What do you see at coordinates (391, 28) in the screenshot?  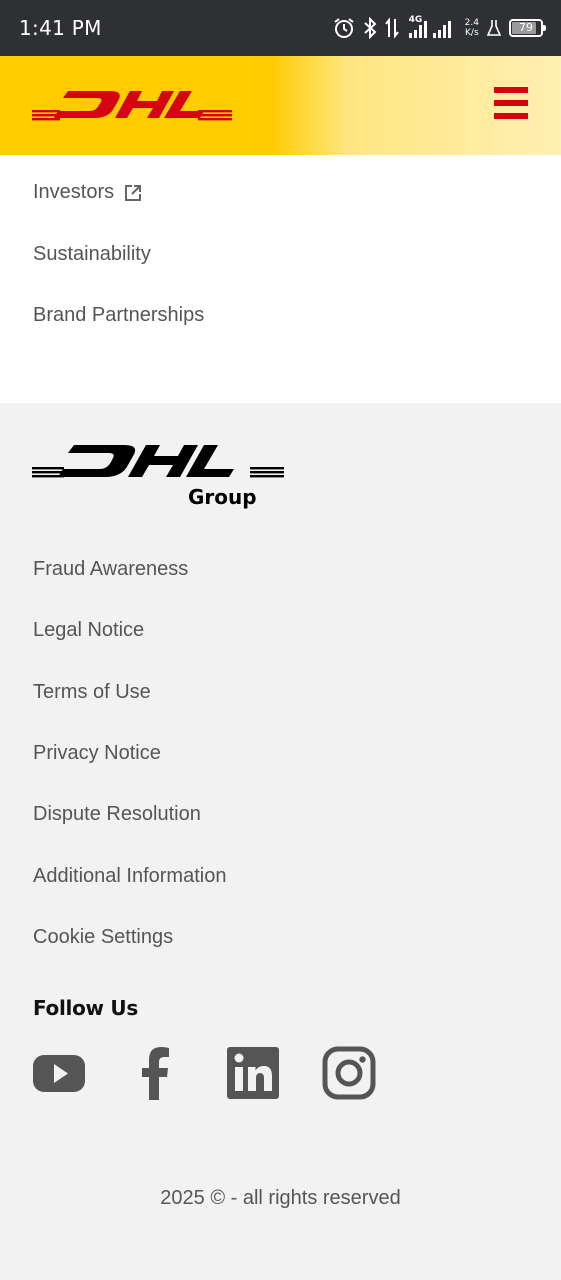 I see `data-transfer-icon` at bounding box center [391, 28].